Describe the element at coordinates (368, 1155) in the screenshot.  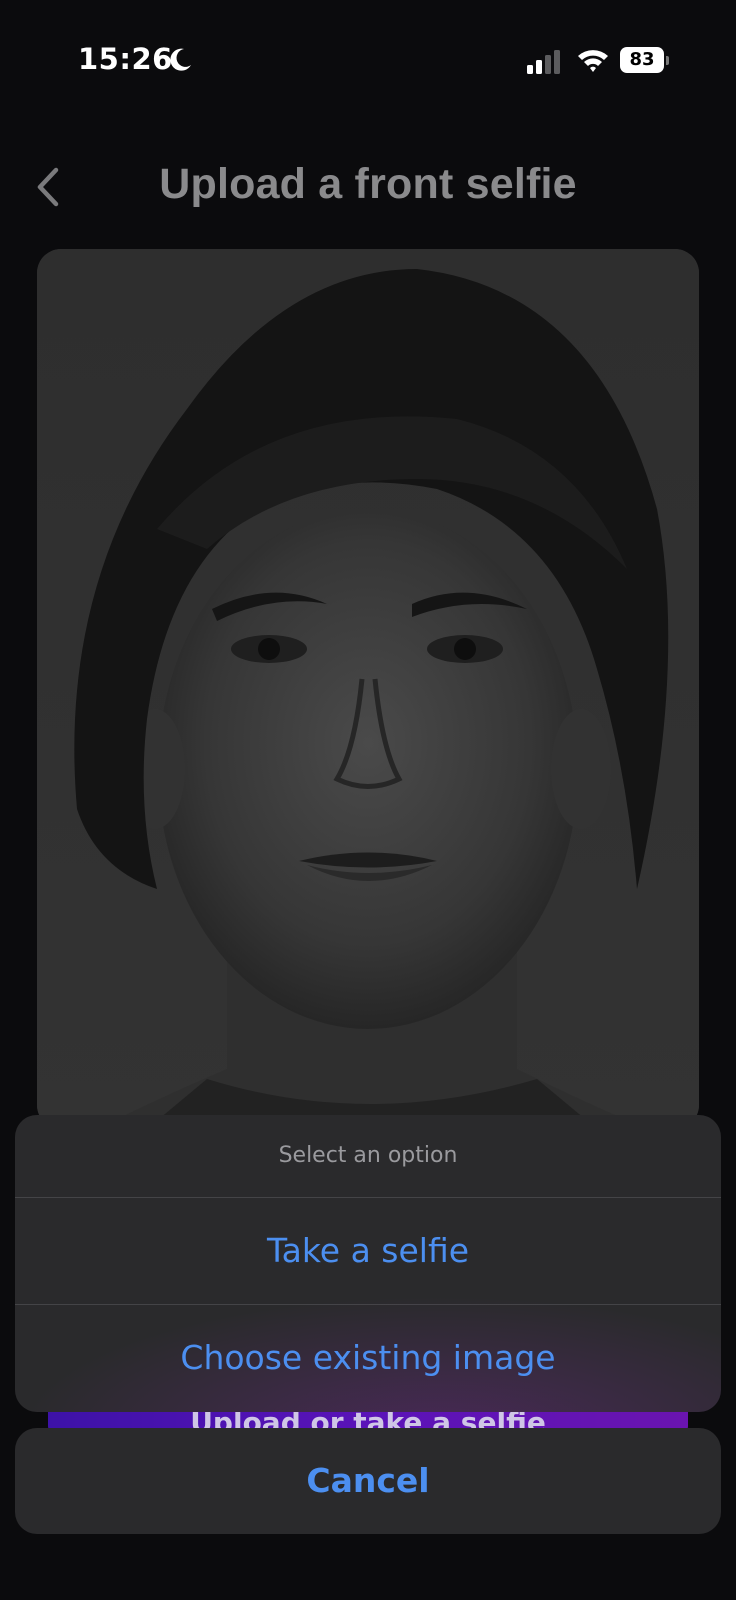
I see `action-sheet-title: Select an option` at that location.